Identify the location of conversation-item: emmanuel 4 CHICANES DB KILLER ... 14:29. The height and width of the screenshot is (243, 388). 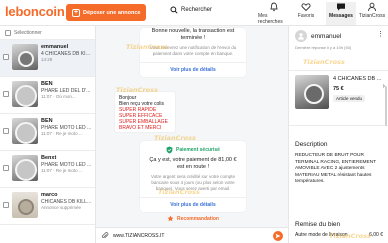
(47, 58).